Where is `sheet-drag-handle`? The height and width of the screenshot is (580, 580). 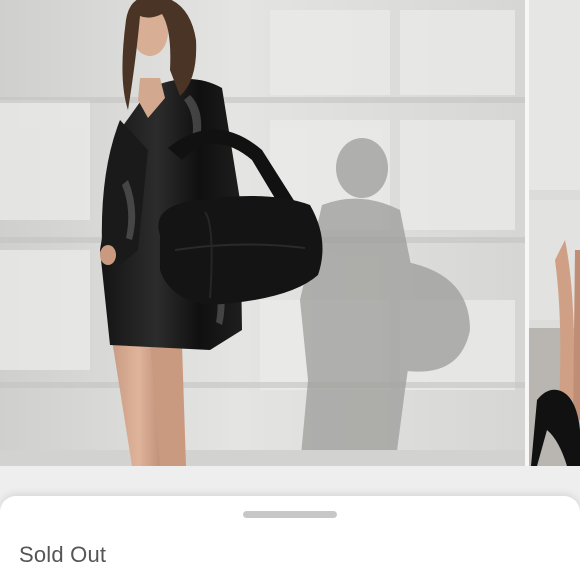 sheet-drag-handle is located at coordinates (290, 514).